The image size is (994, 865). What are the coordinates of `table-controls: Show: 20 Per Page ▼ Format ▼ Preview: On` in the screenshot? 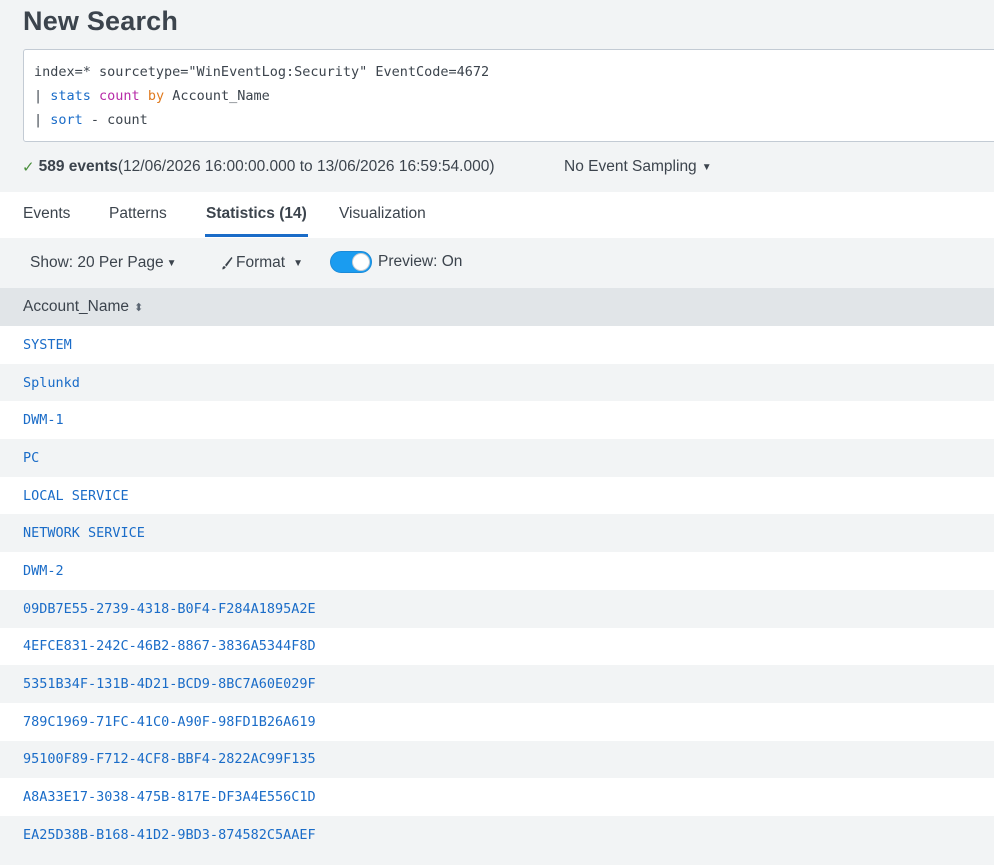 It's located at (497, 263).